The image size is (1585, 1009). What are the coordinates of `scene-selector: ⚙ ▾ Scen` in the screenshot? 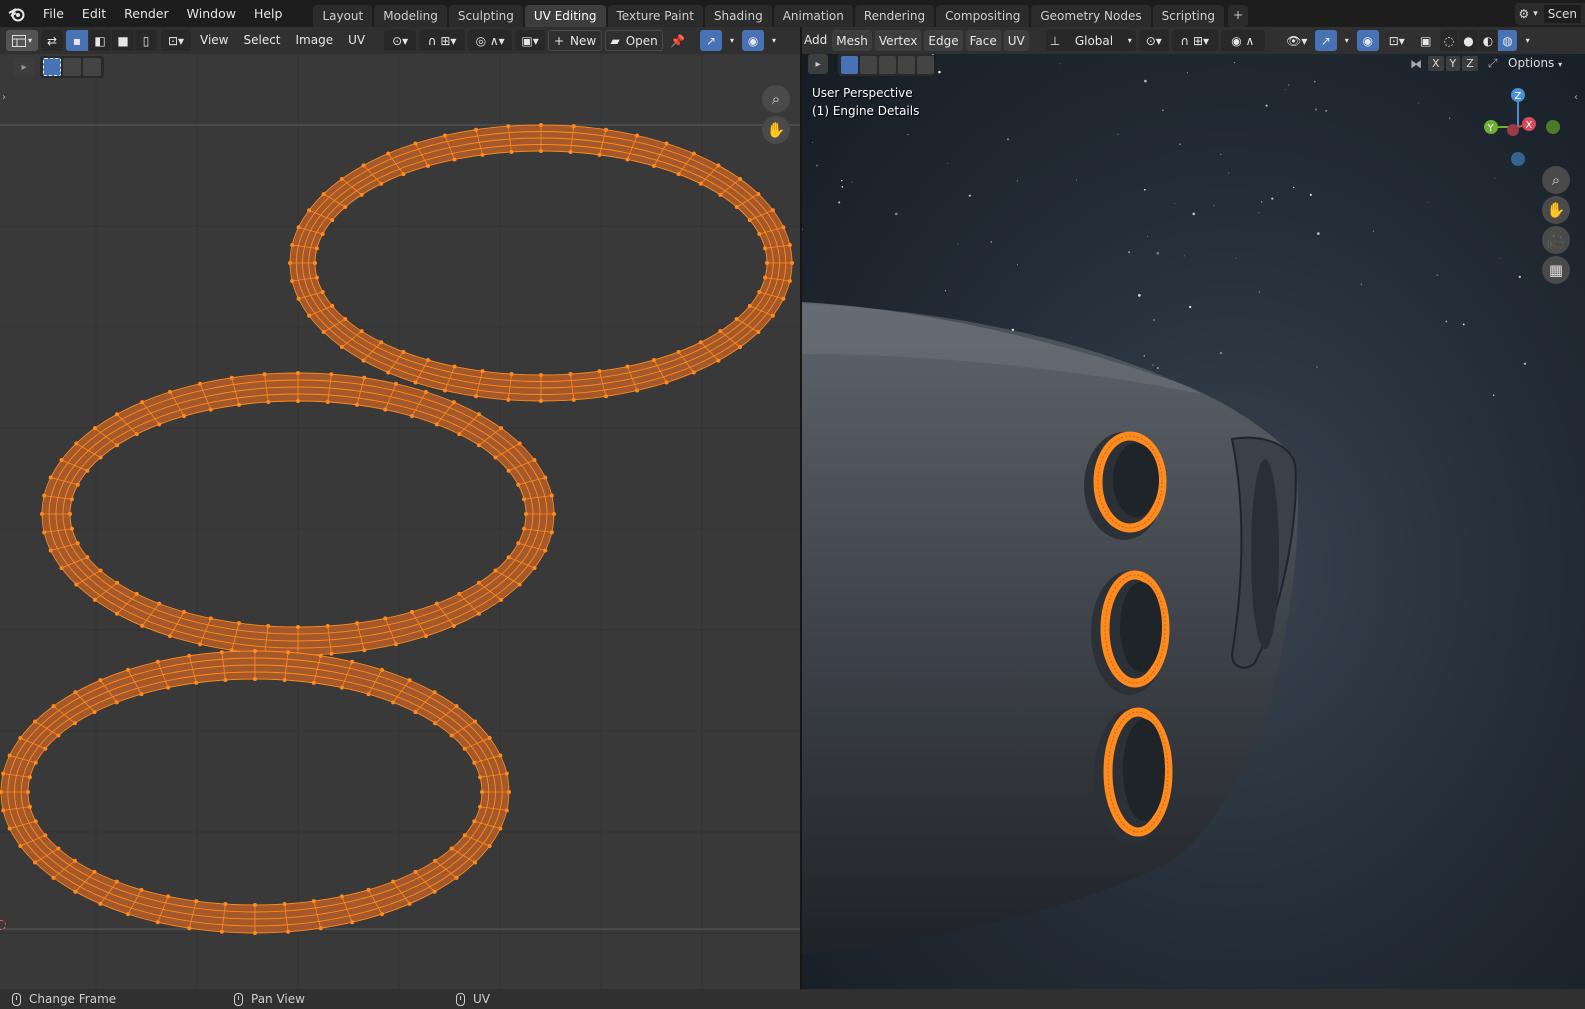 It's located at (1549, 14).